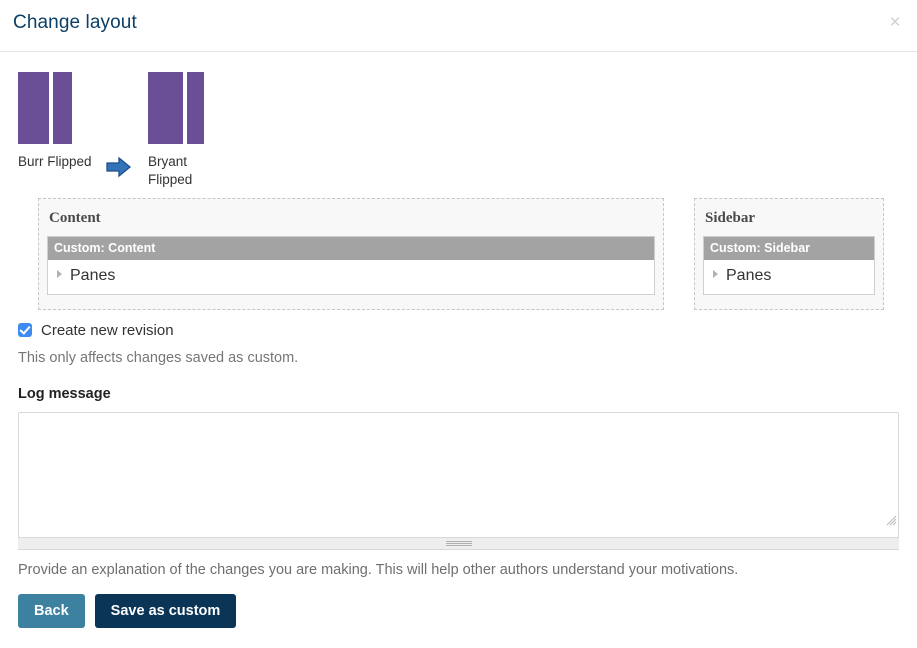 This screenshot has height=648, width=917. What do you see at coordinates (789, 248) in the screenshot?
I see `region-block-header: Custom: Sidebar` at bounding box center [789, 248].